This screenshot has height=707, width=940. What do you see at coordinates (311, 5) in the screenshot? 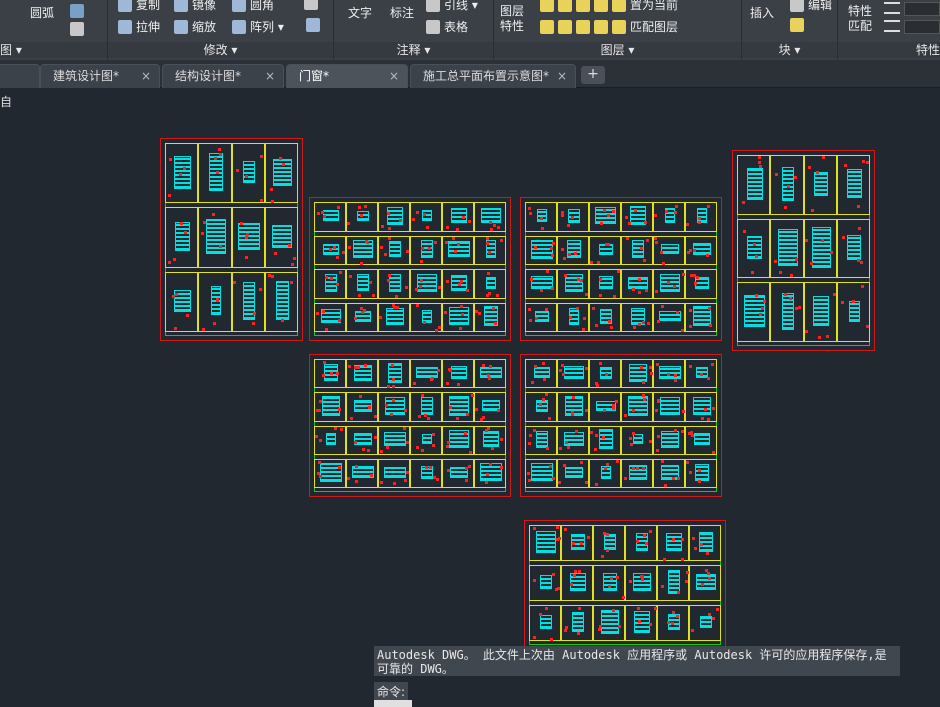
I see `explode-button` at bounding box center [311, 5].